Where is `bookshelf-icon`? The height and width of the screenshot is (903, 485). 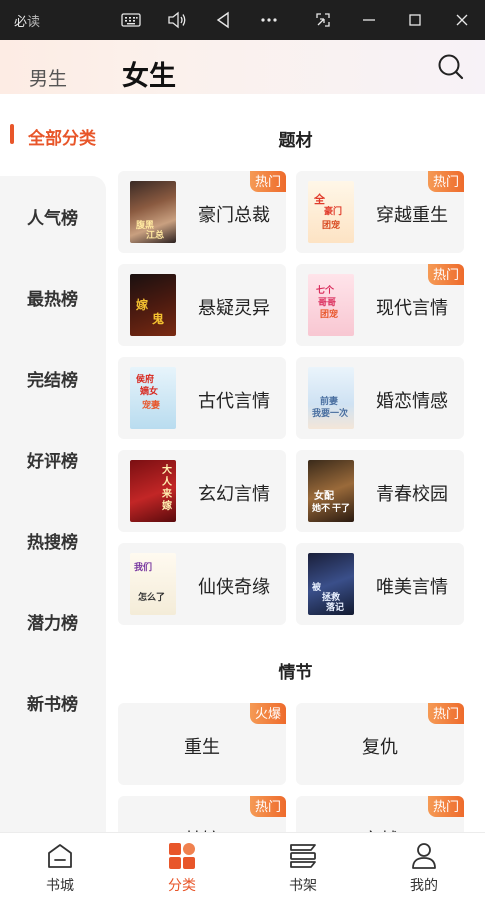
bookshelf-icon is located at coordinates (303, 856).